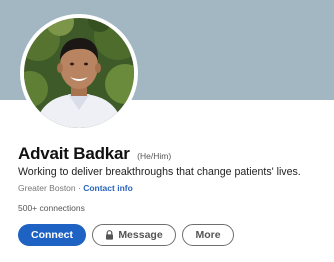  I want to click on connect-button: Connect, so click(52, 235).